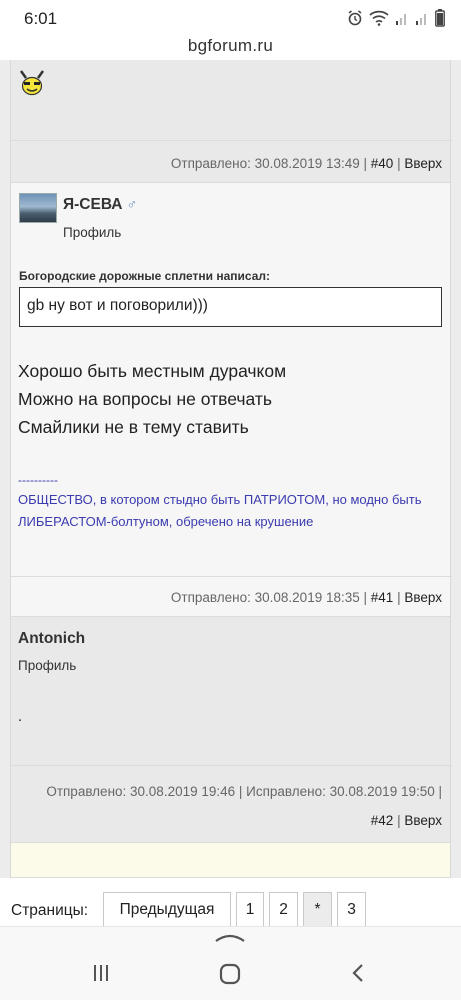 The width and height of the screenshot is (461, 1000). What do you see at coordinates (317, 909) in the screenshot?
I see `current-page-button: *` at bounding box center [317, 909].